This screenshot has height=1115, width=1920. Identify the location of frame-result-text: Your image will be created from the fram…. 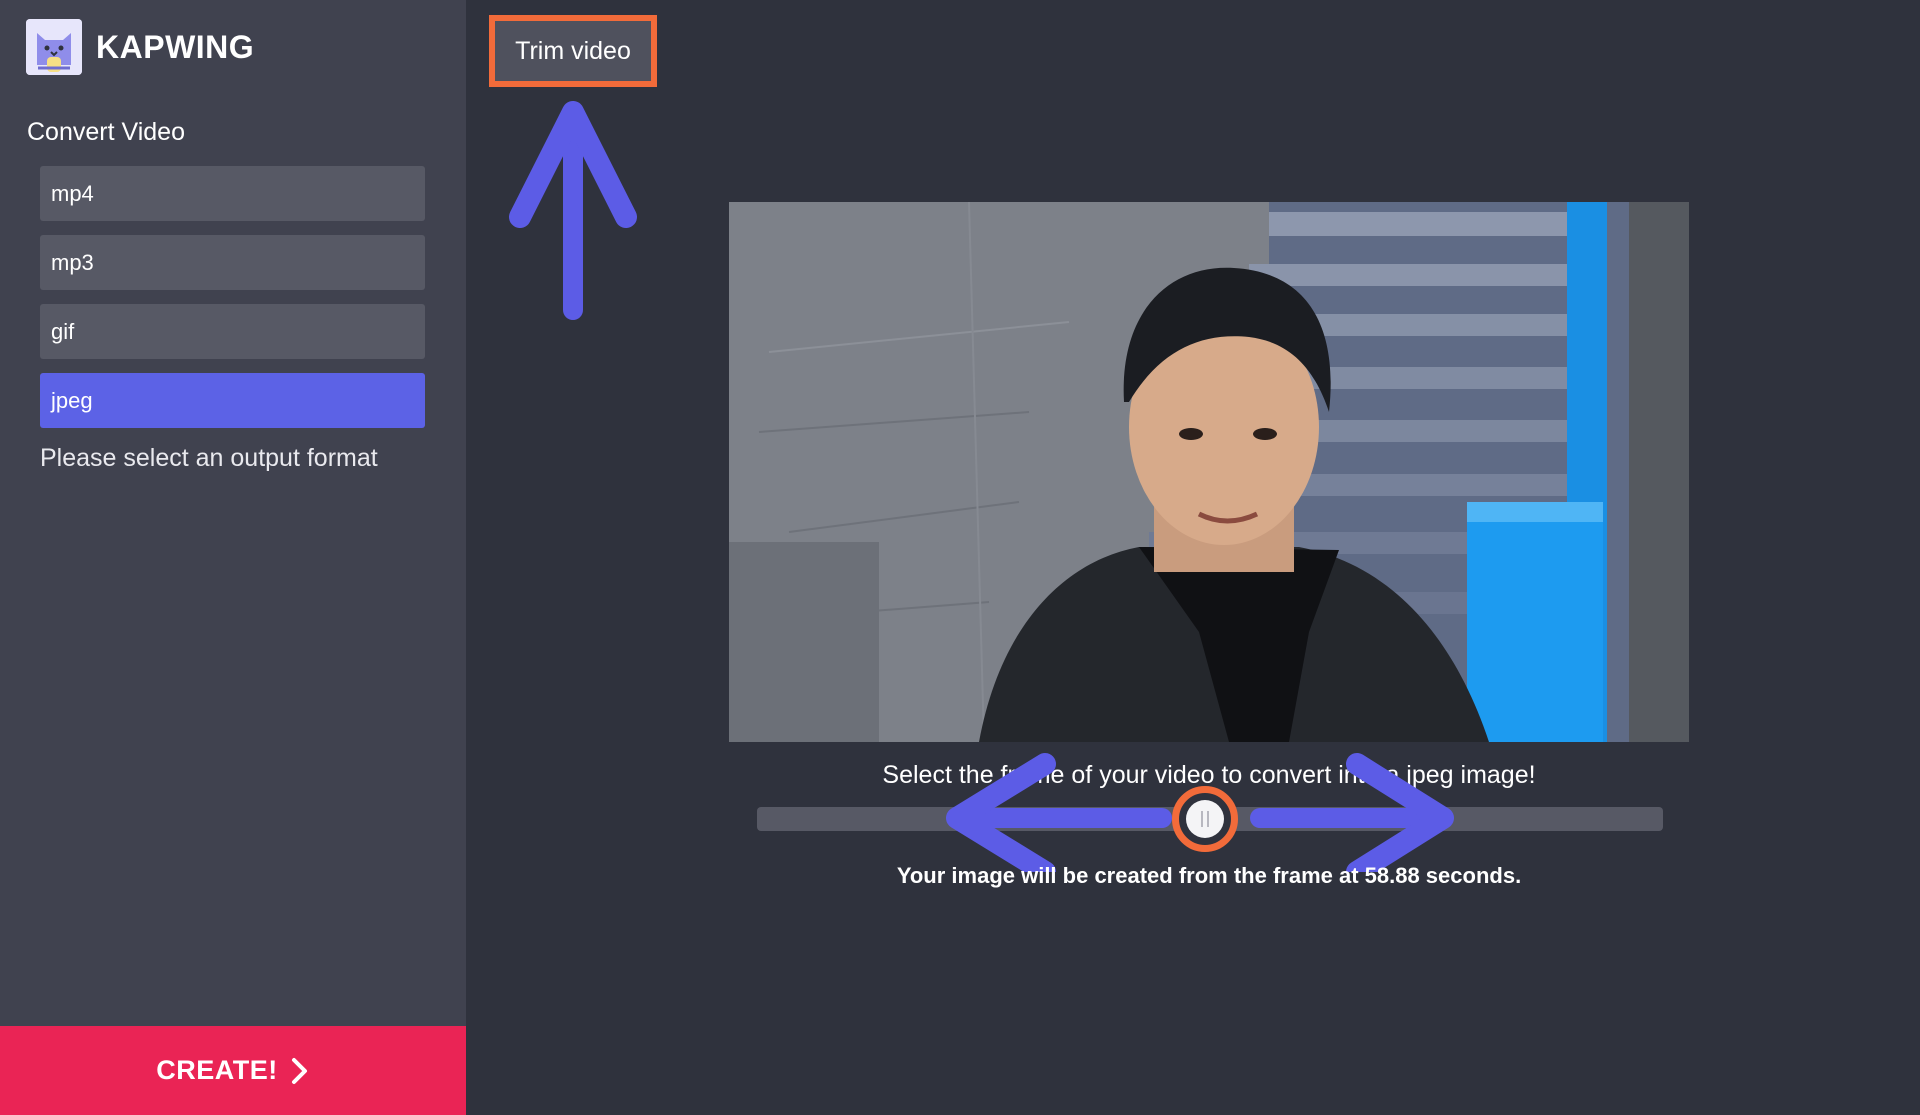
(1209, 875).